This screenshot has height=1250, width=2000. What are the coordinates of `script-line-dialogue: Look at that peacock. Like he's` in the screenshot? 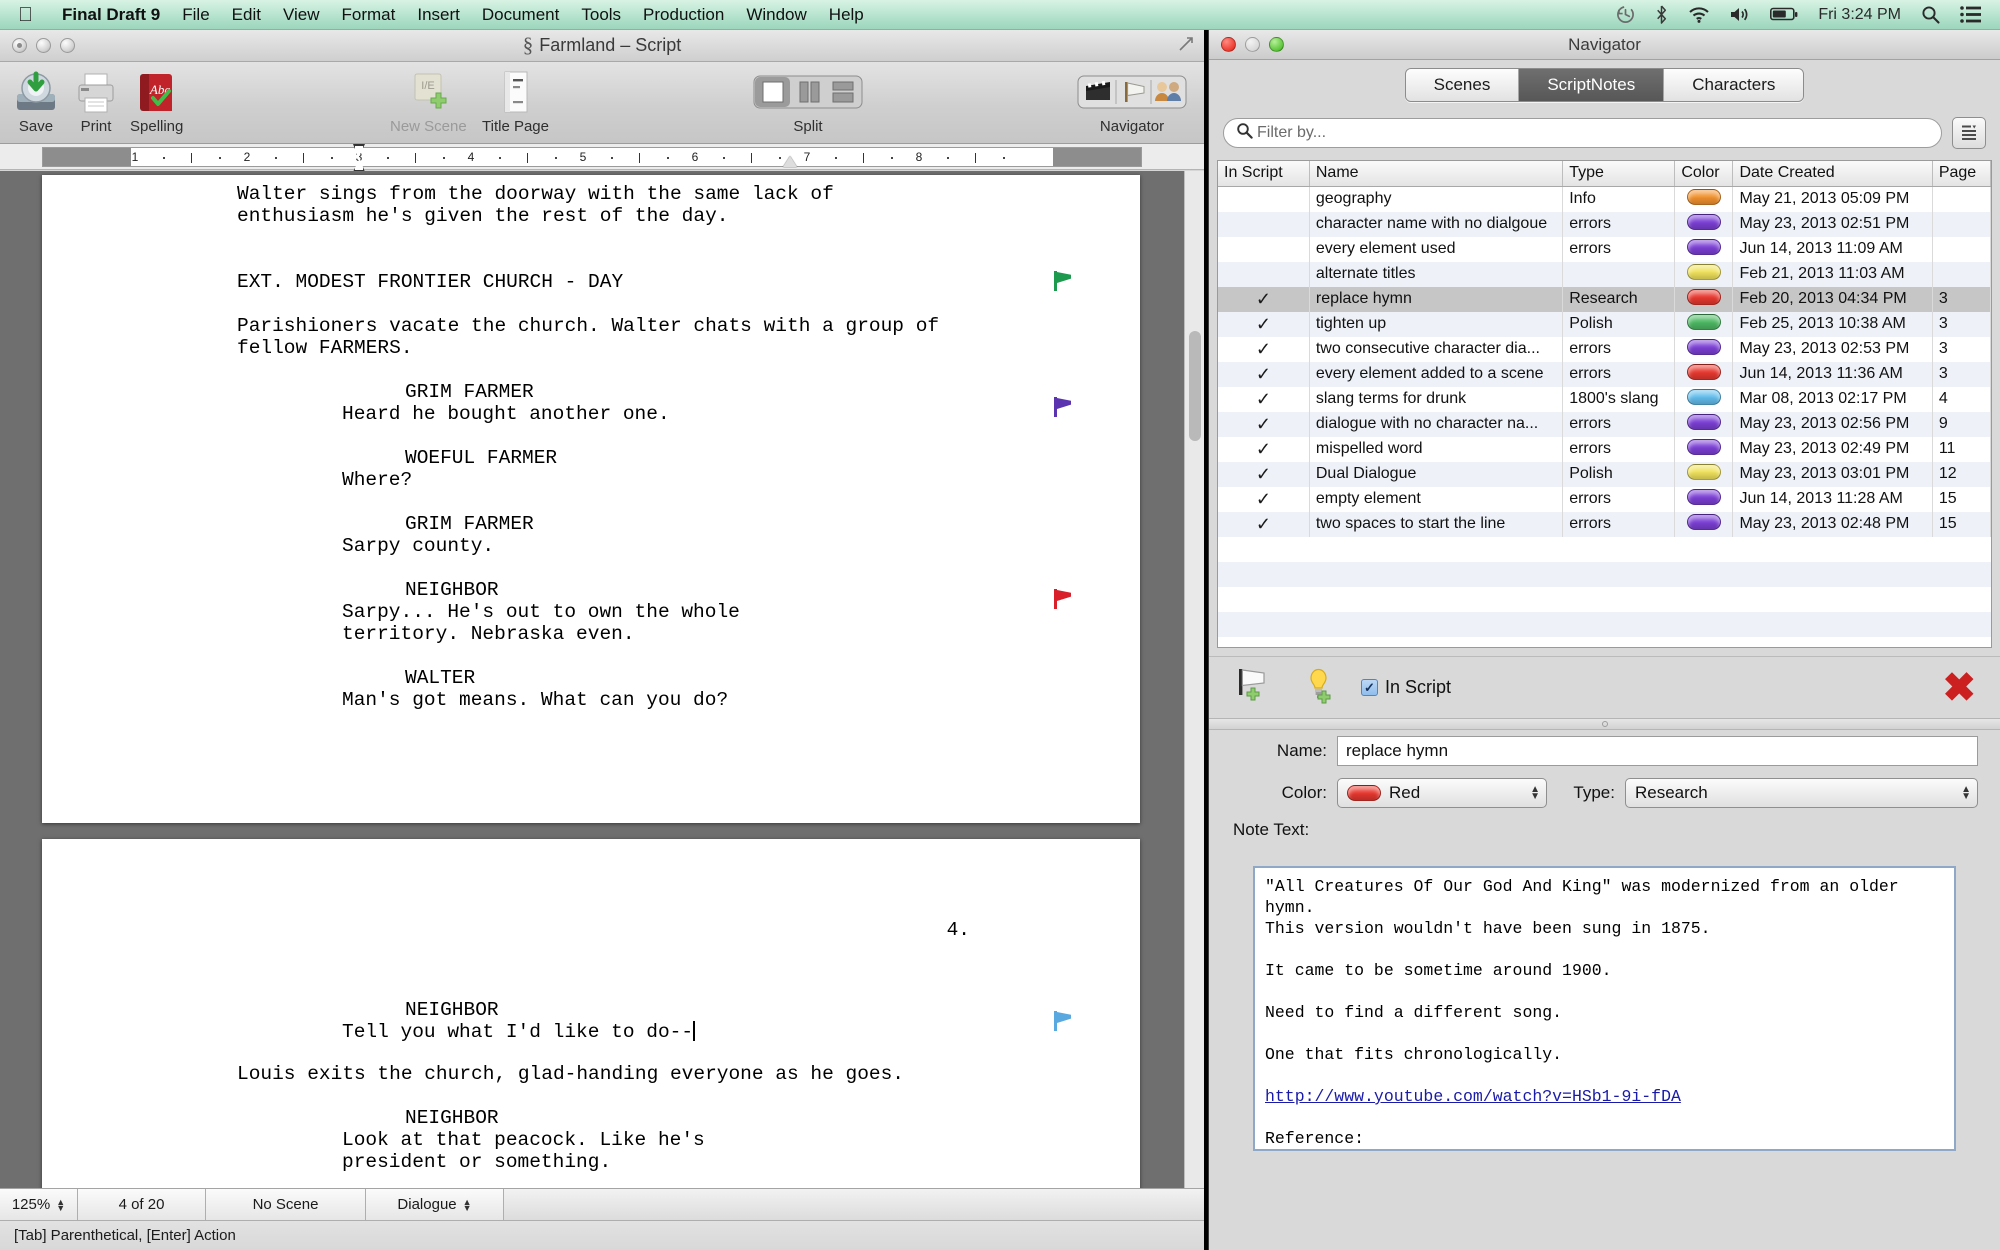 It's located at (523, 1140).